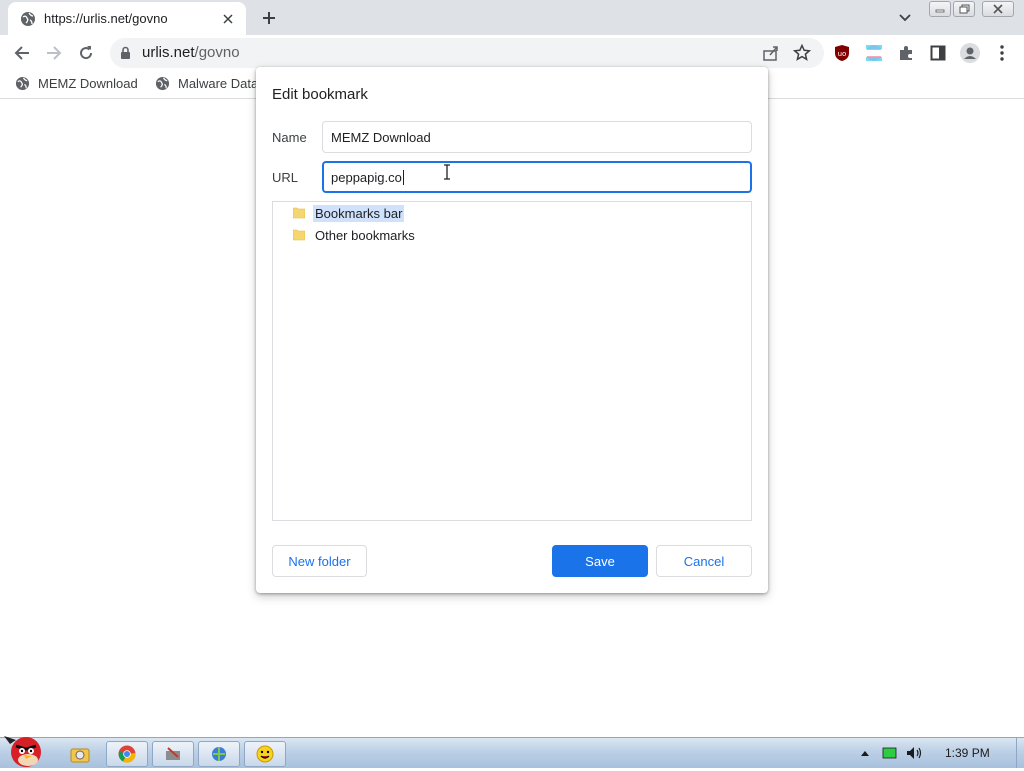 The height and width of the screenshot is (771, 1024). I want to click on new-folder-button: New folder, so click(319, 561).